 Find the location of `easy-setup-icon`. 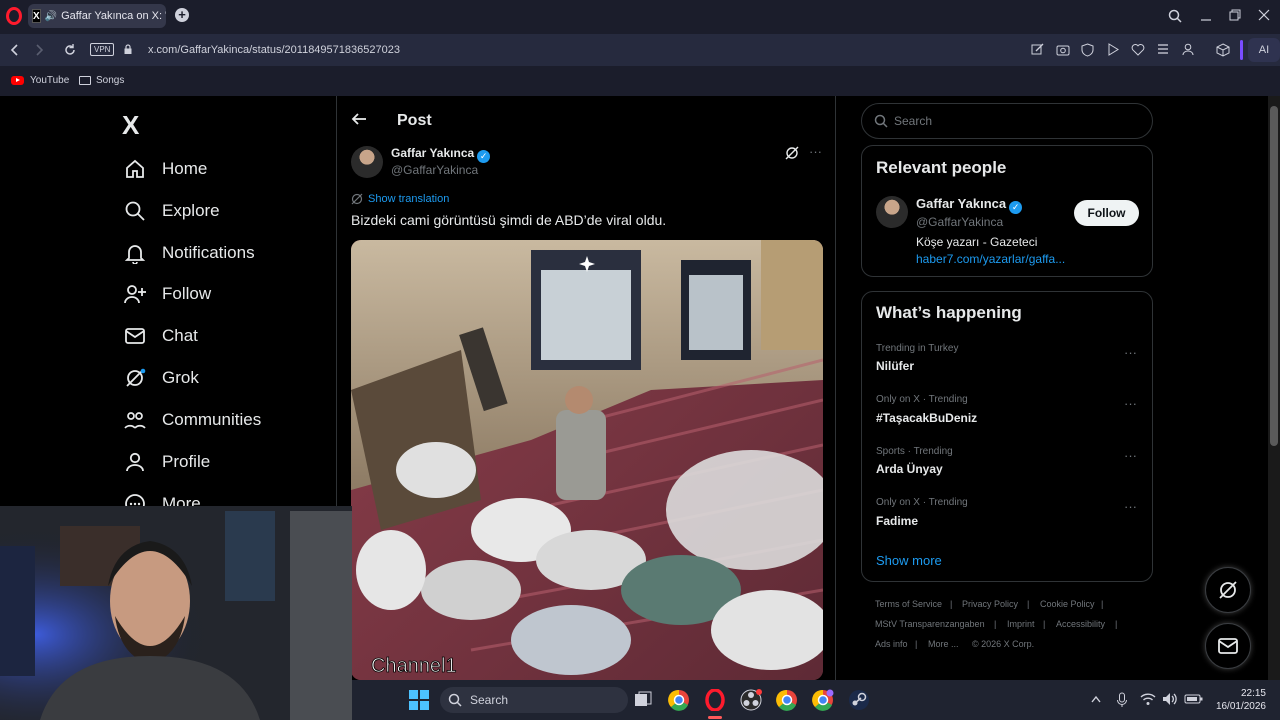

easy-setup-icon is located at coordinates (1163, 49).